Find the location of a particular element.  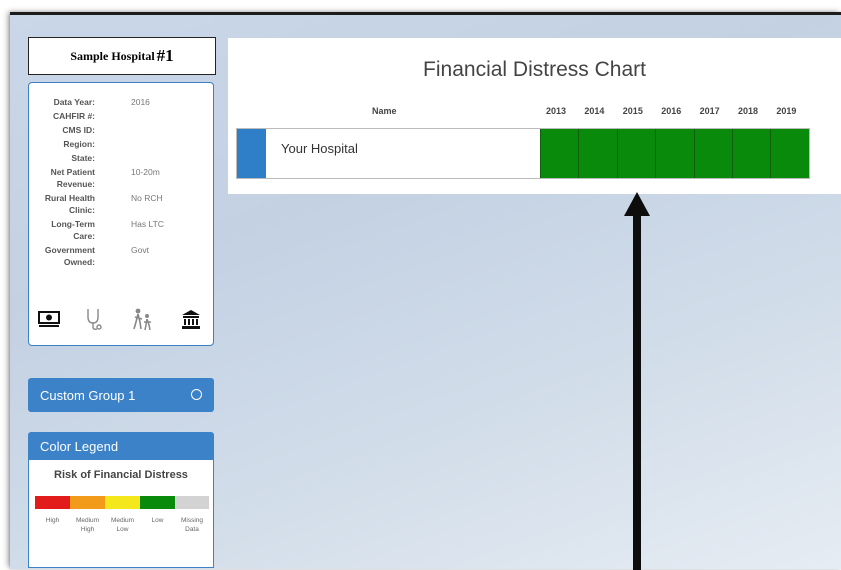

legend-label-low: Low is located at coordinates (157, 520).